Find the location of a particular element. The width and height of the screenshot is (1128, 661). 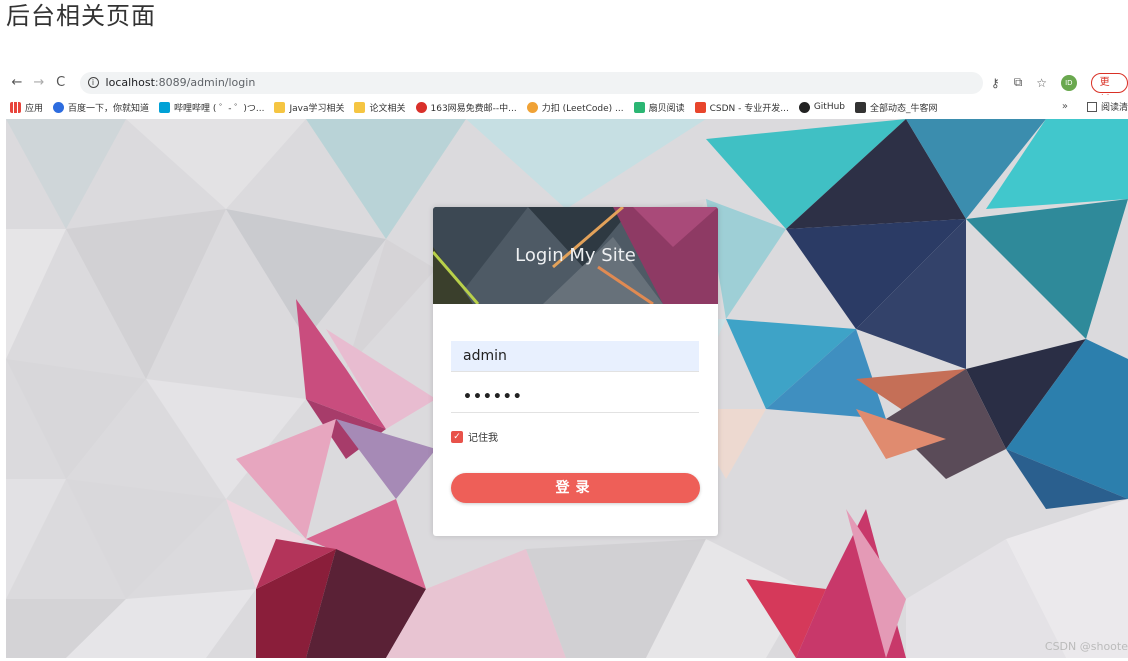

check-icon: ✓ is located at coordinates (457, 436).